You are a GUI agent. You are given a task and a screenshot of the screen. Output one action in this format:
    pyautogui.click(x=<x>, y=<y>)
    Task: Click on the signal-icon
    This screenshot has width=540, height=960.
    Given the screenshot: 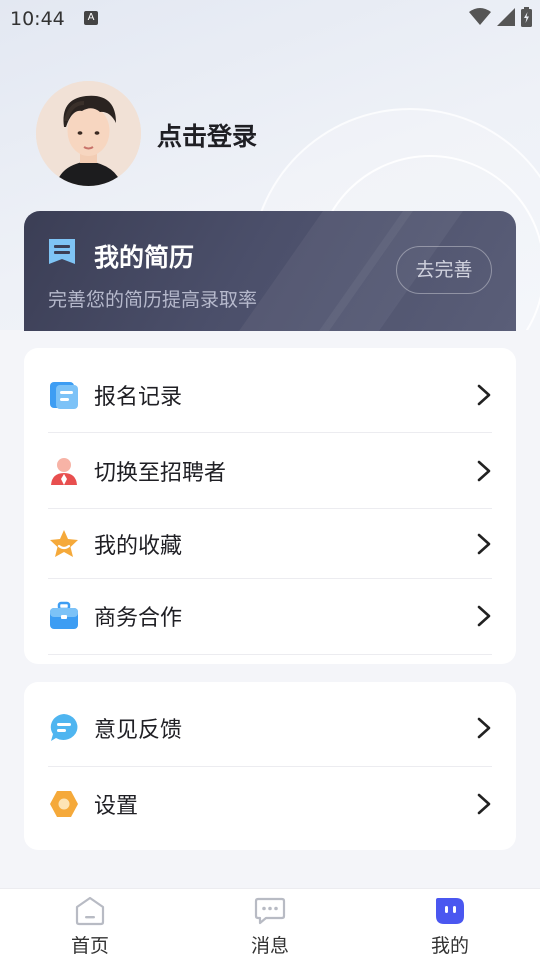 What is the action you would take?
    pyautogui.click(x=506, y=17)
    